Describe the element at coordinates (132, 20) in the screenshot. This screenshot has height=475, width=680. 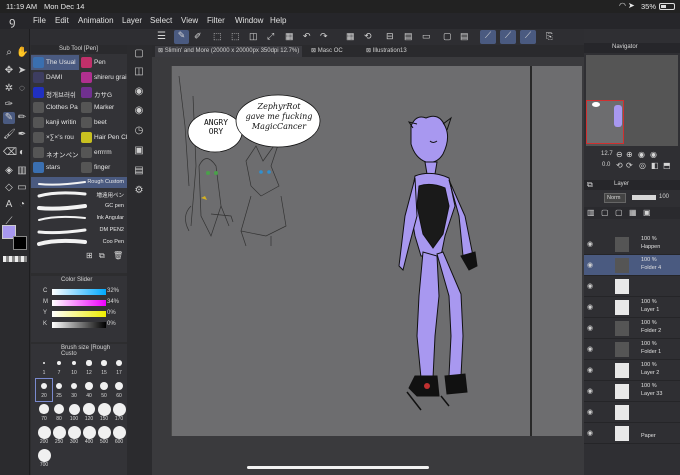
I see `menu-layer: Layer` at that location.